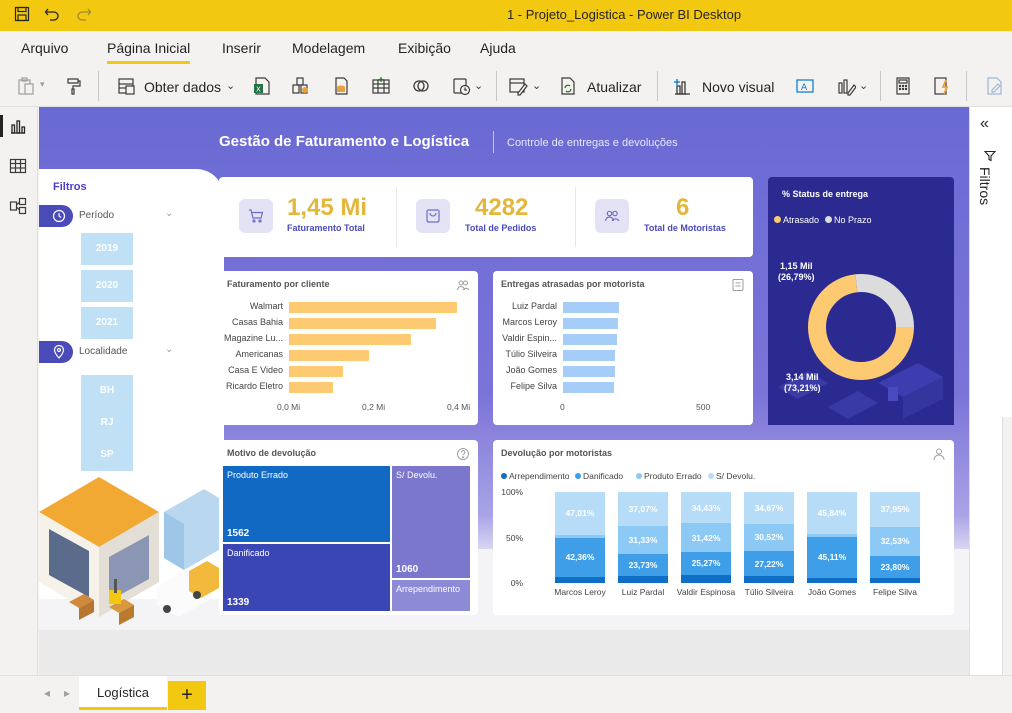  What do you see at coordinates (498, 48) in the screenshot?
I see `tab-ajuda: Ajuda` at bounding box center [498, 48].